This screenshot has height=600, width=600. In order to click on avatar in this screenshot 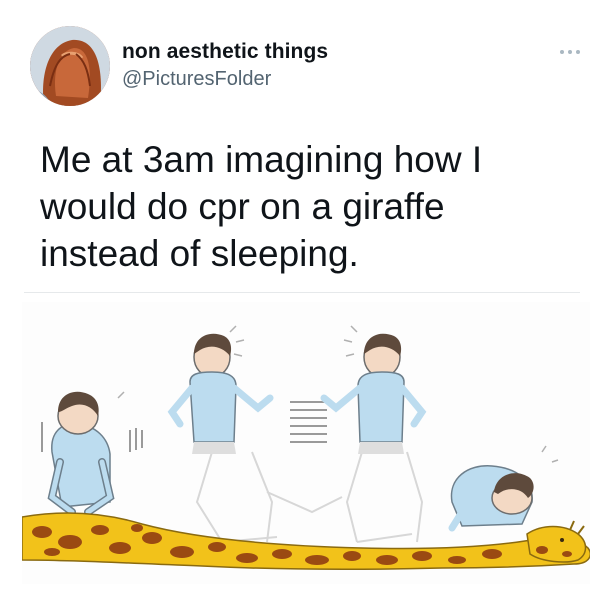, I will do `click(70, 66)`.